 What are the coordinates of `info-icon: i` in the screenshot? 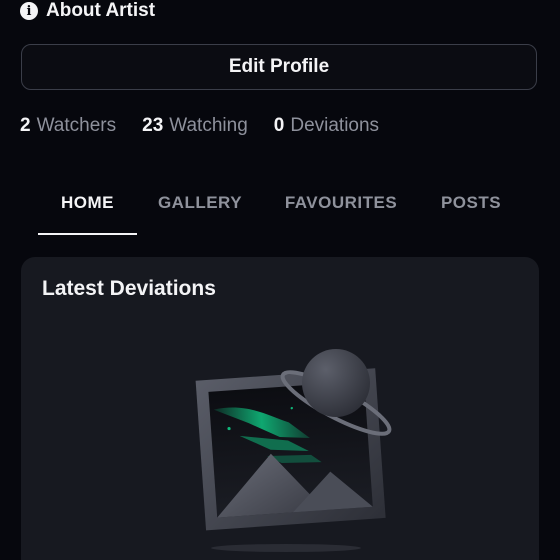 It's located at (29, 11).